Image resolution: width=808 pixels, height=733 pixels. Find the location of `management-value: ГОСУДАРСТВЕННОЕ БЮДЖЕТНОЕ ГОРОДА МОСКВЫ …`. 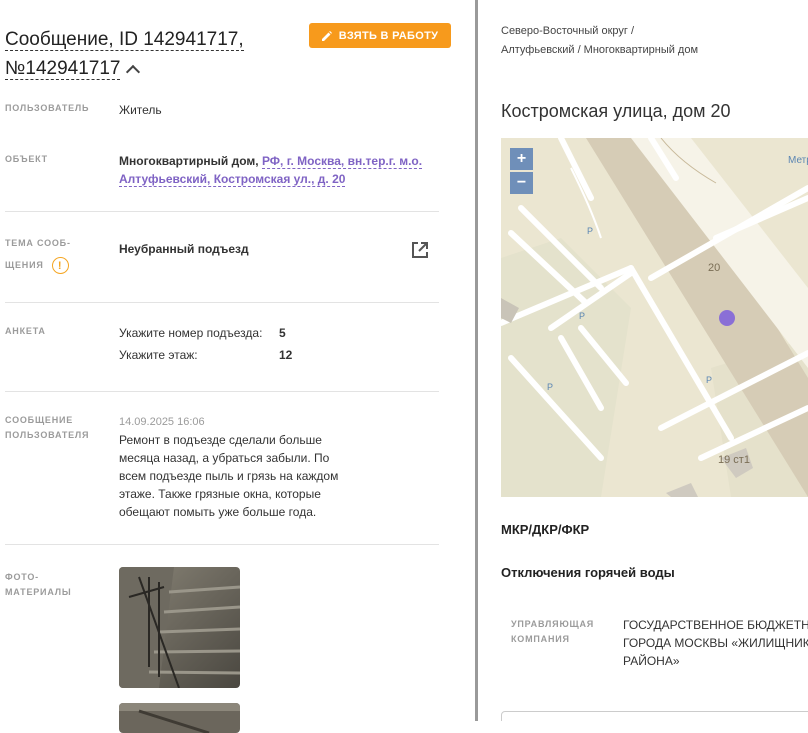

management-value: ГОСУДАРСТВЕННОЕ БЮДЖЕТНОЕ ГОРОДА МОСКВЫ … is located at coordinates (715, 643).